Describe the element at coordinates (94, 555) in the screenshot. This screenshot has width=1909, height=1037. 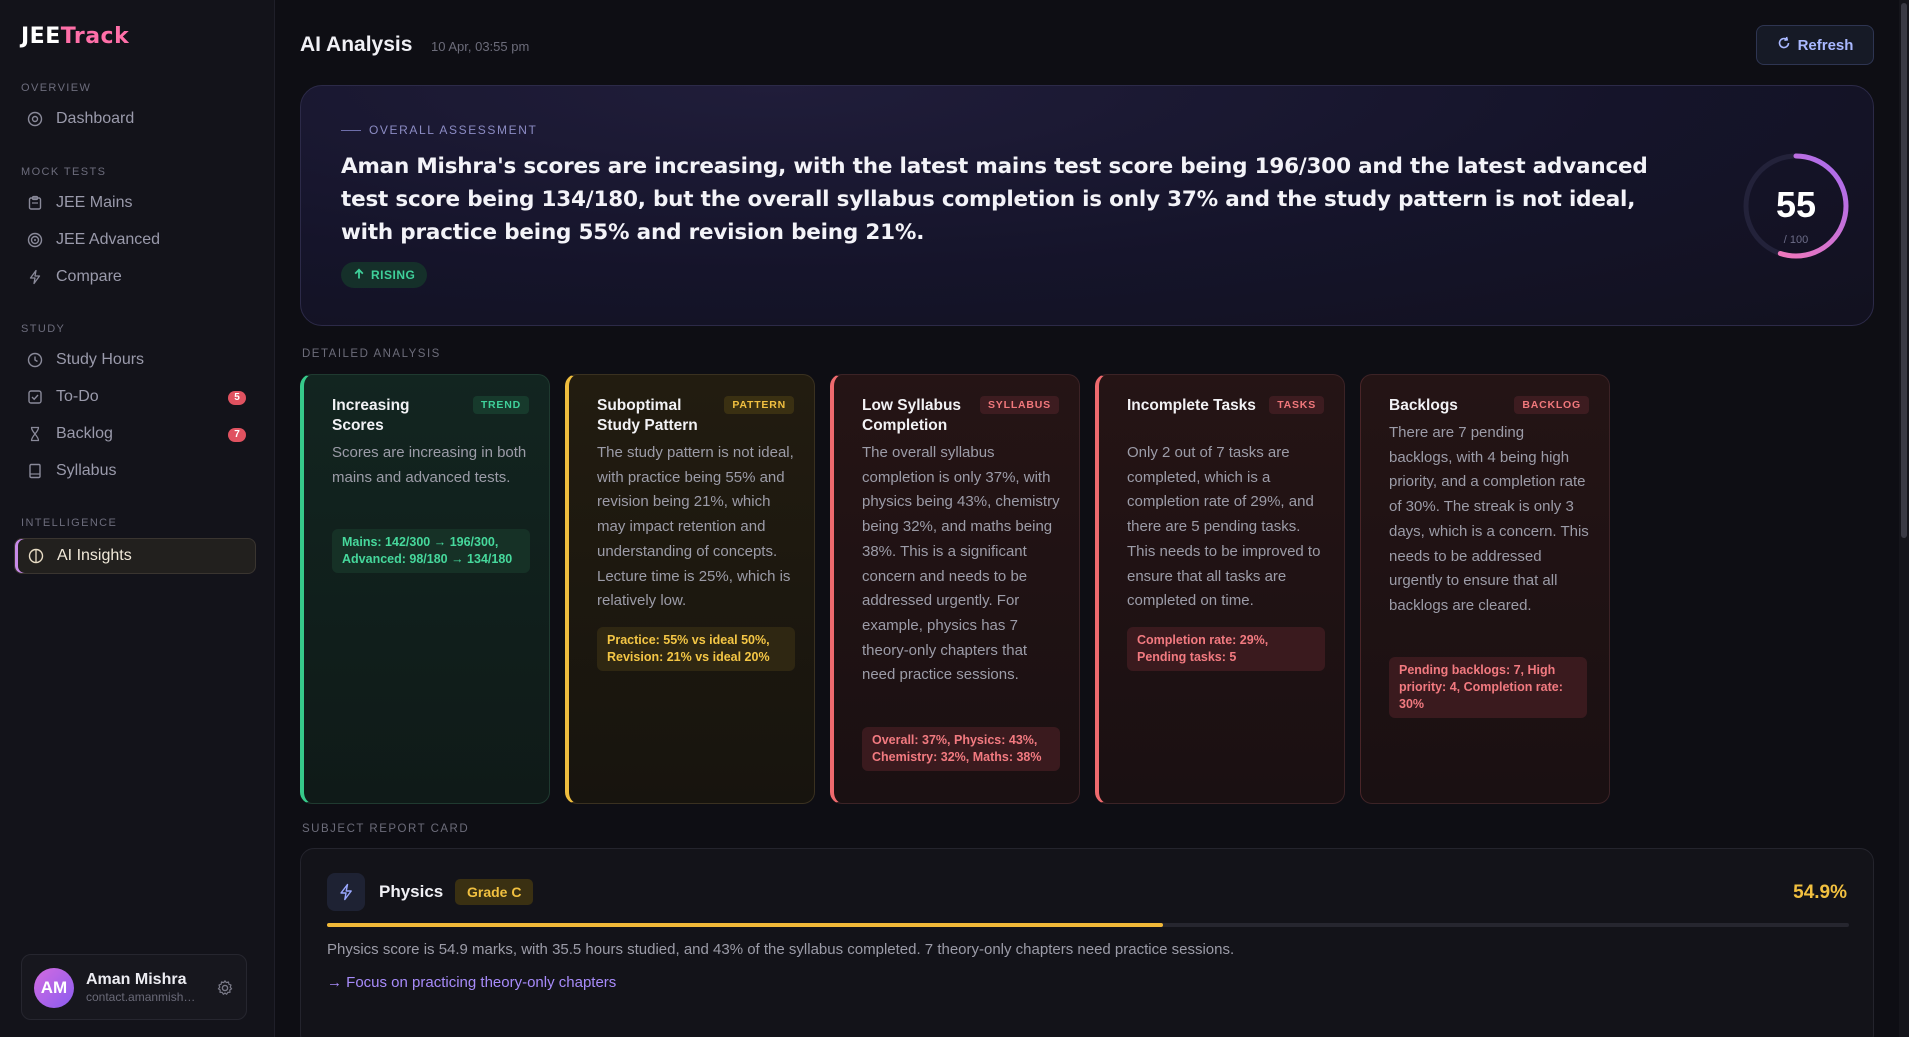
I see `sidebar-item-label: AI Insights` at that location.